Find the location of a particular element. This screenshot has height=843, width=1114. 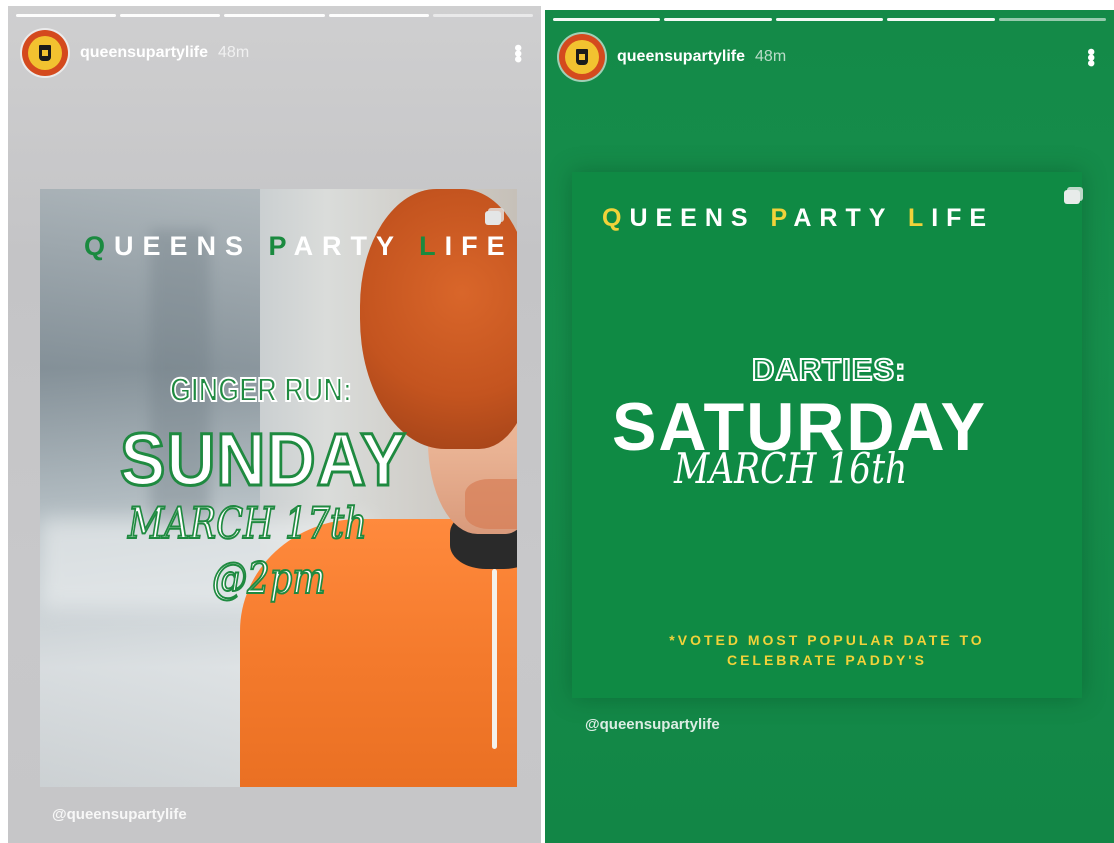

event-name: DARTIES: is located at coordinates (829, 369).